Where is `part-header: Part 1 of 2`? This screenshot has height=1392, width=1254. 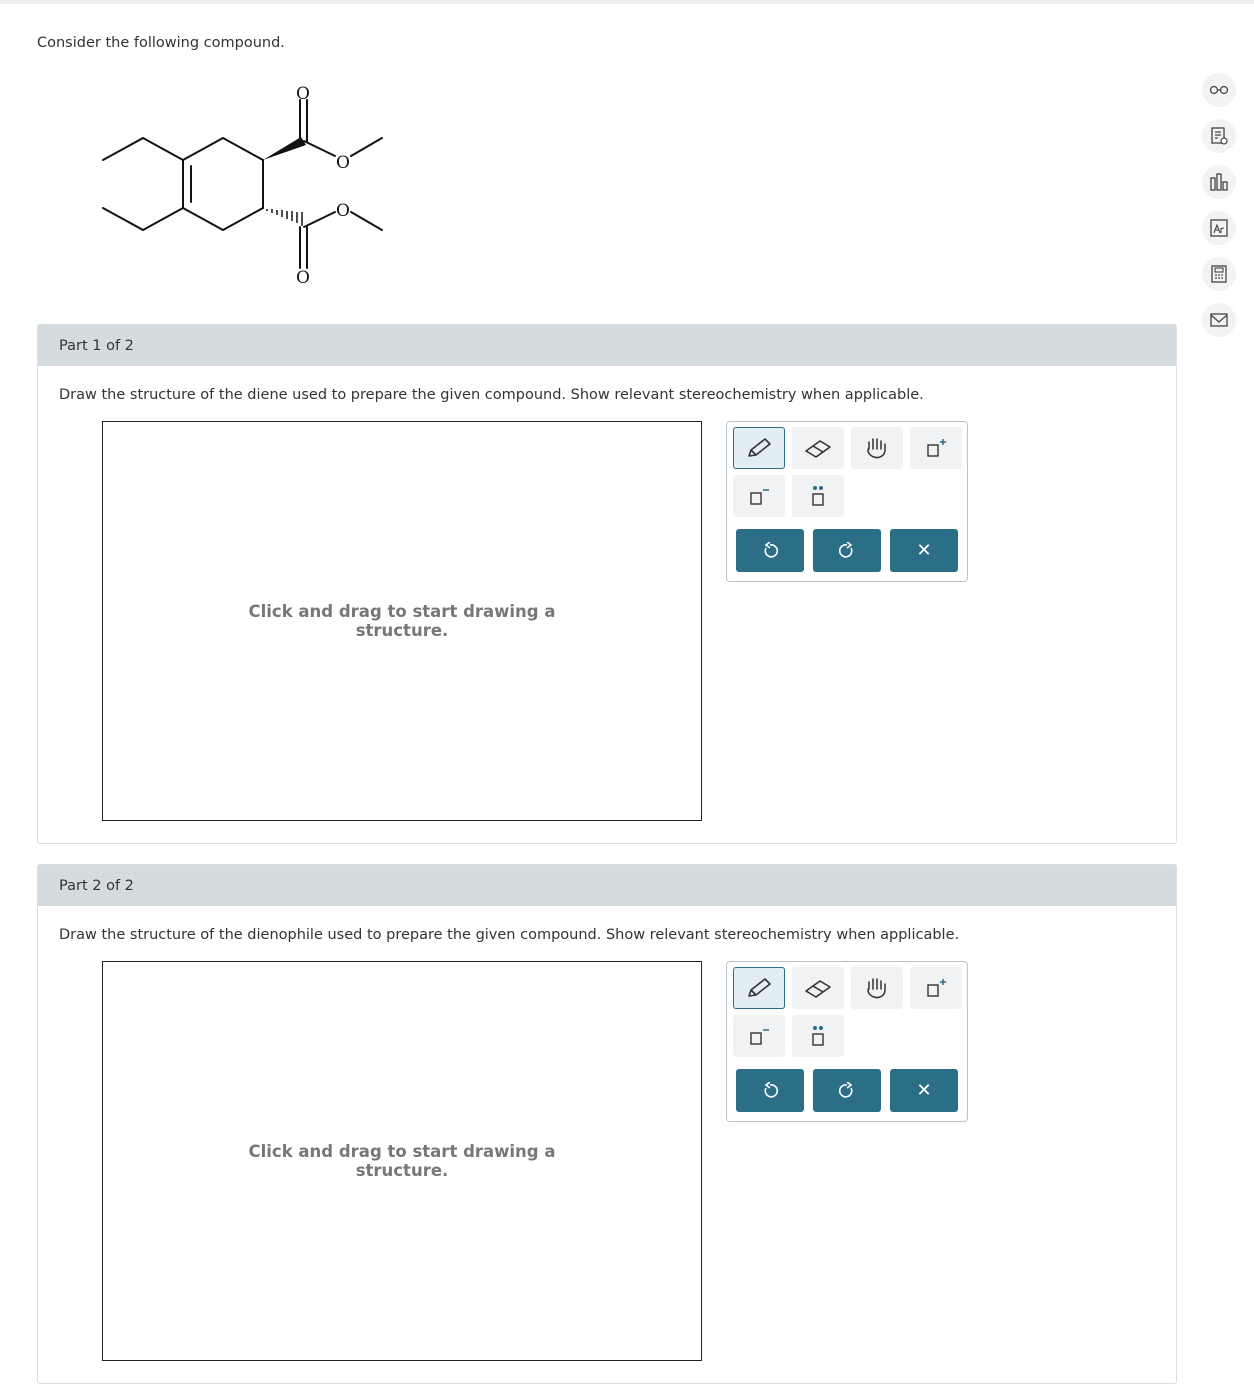
part-header: Part 1 of 2 is located at coordinates (607, 345).